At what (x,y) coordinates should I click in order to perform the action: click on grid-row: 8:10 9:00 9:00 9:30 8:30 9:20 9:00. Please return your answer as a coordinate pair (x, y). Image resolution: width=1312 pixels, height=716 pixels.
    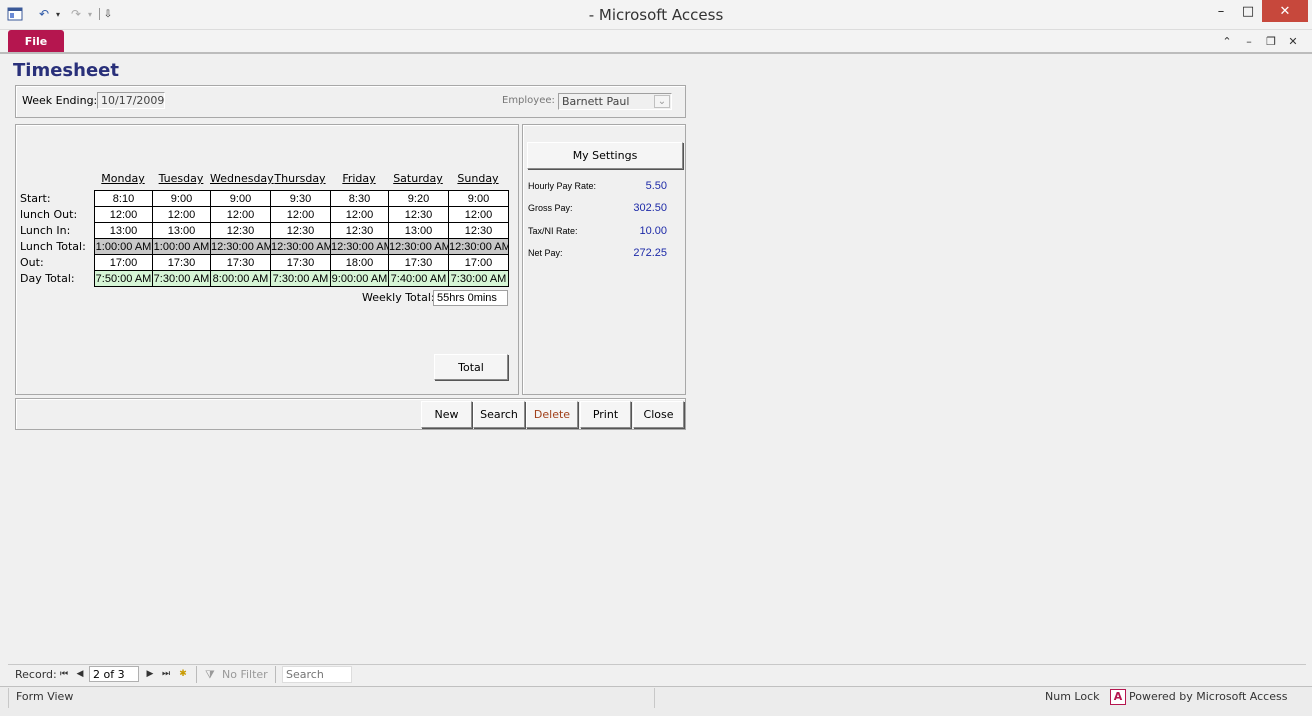
    Looking at the image, I should click on (301, 198).